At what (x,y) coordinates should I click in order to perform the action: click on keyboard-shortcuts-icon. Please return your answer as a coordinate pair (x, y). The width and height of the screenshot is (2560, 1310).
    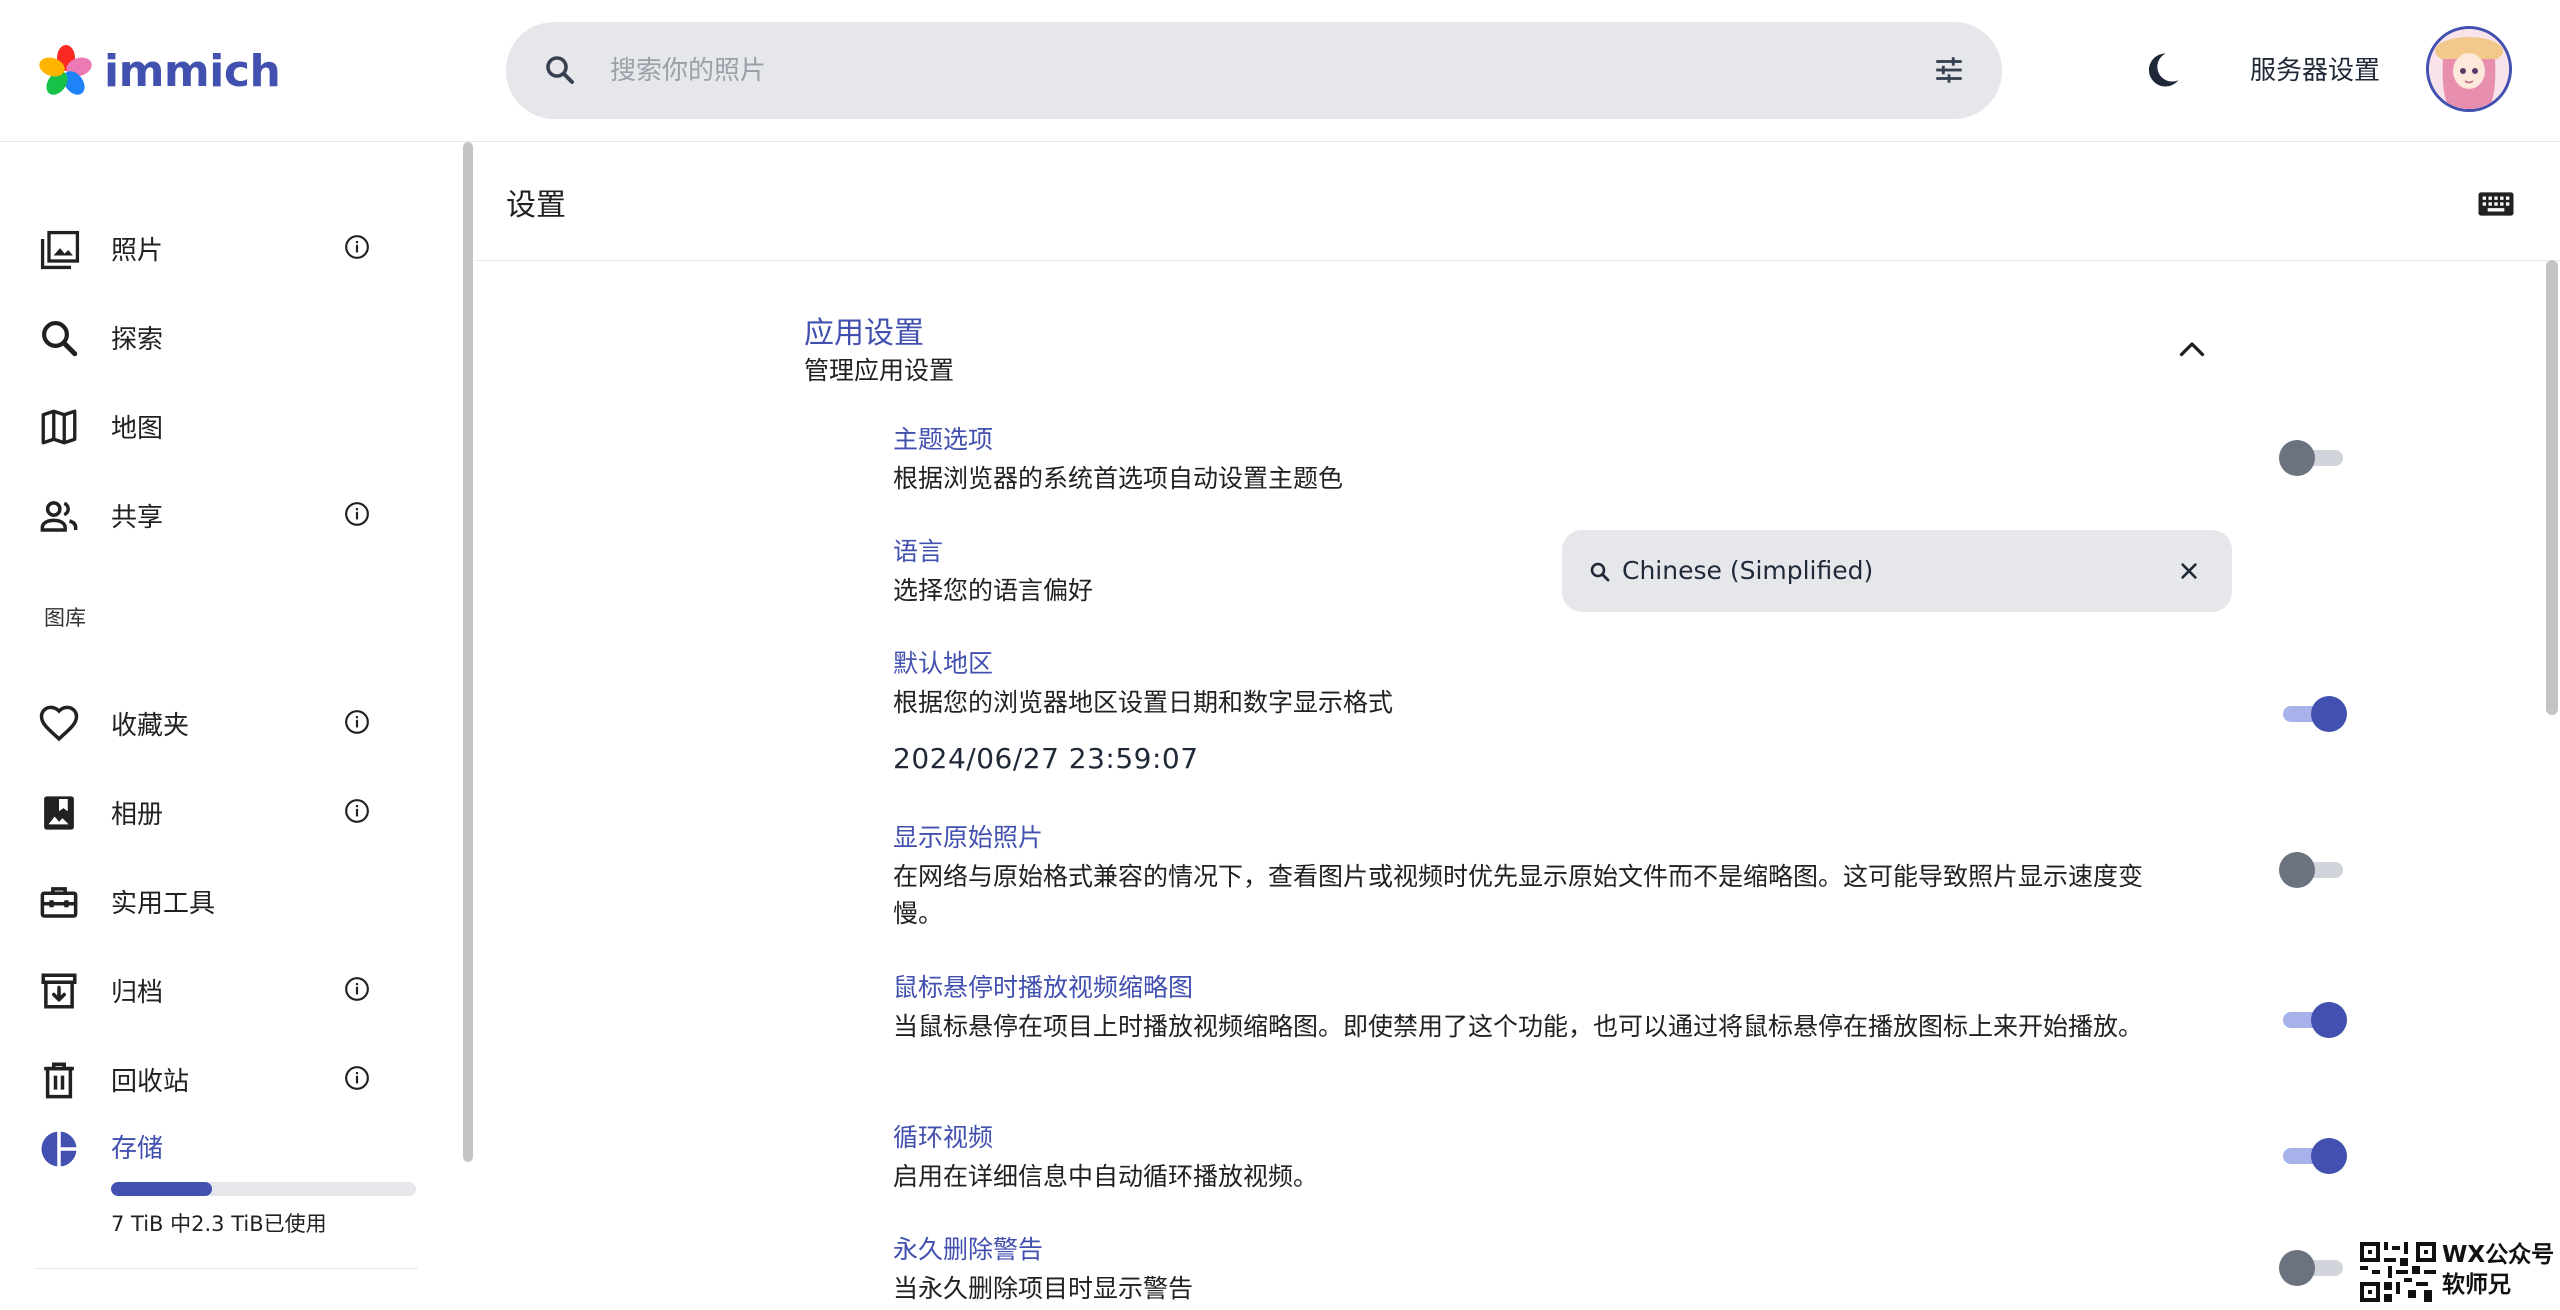
    Looking at the image, I should click on (2496, 204).